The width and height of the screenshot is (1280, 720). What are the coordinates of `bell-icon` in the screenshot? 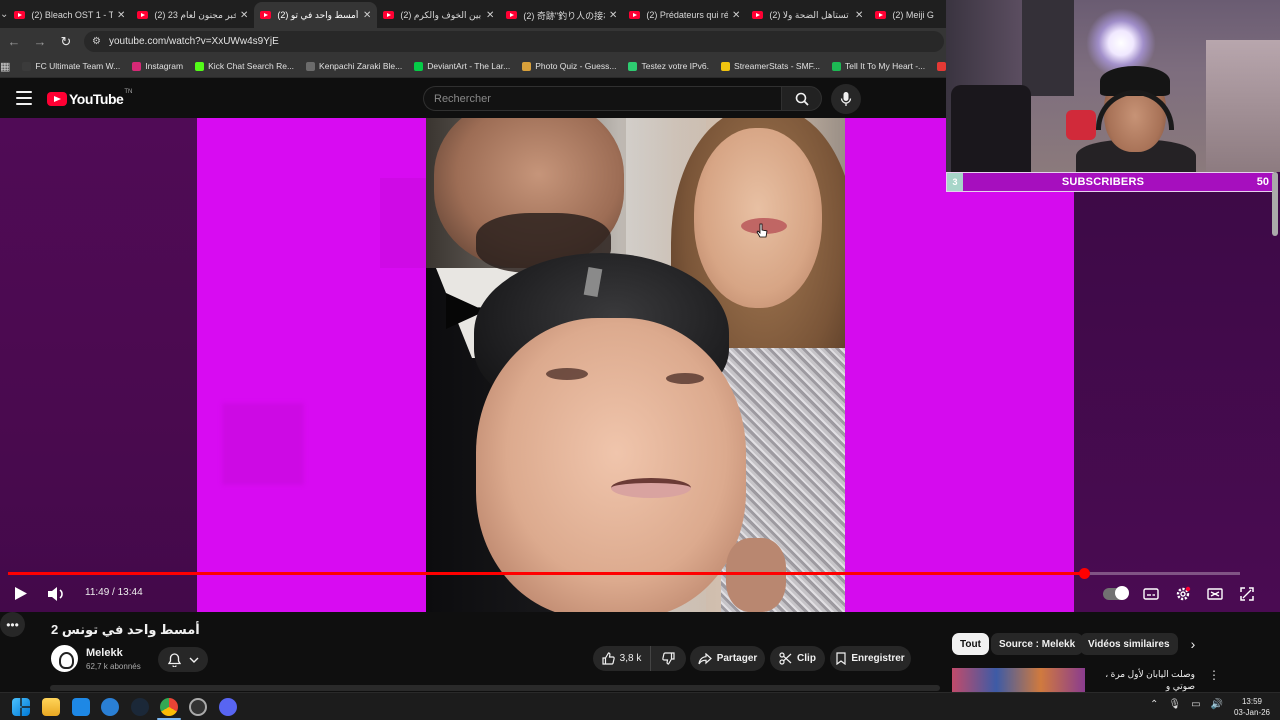 It's located at (174, 659).